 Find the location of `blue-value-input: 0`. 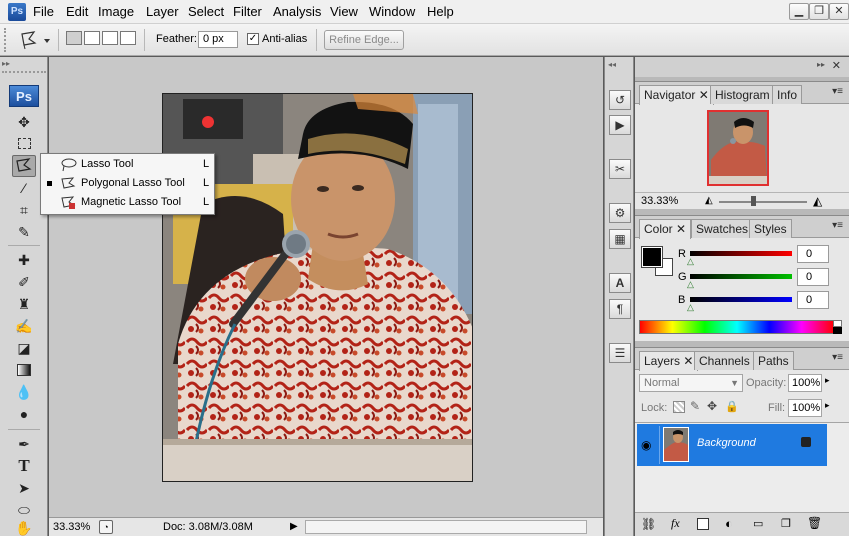

blue-value-input: 0 is located at coordinates (813, 300).